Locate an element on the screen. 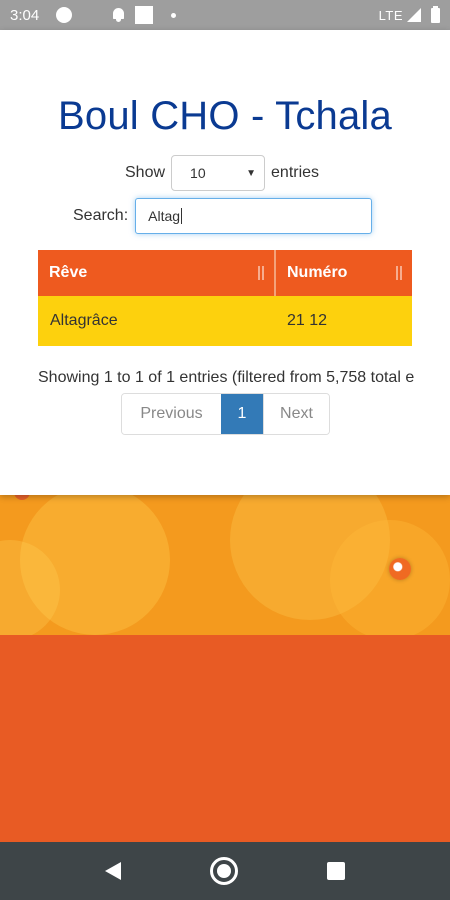 The width and height of the screenshot is (450, 900). home-icon is located at coordinates (223, 871).